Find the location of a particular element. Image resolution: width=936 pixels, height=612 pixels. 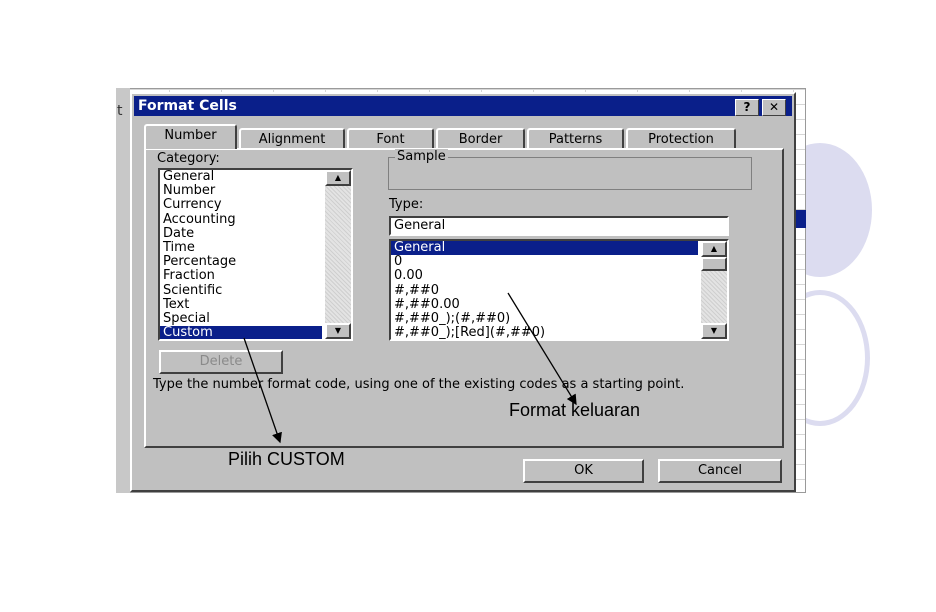

tab-number: Number is located at coordinates (190, 136).